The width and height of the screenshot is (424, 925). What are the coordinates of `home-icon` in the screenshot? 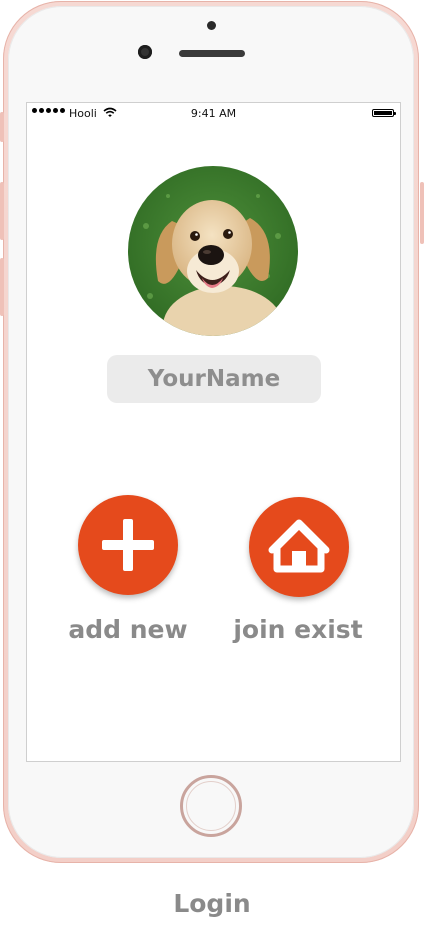 It's located at (299, 546).